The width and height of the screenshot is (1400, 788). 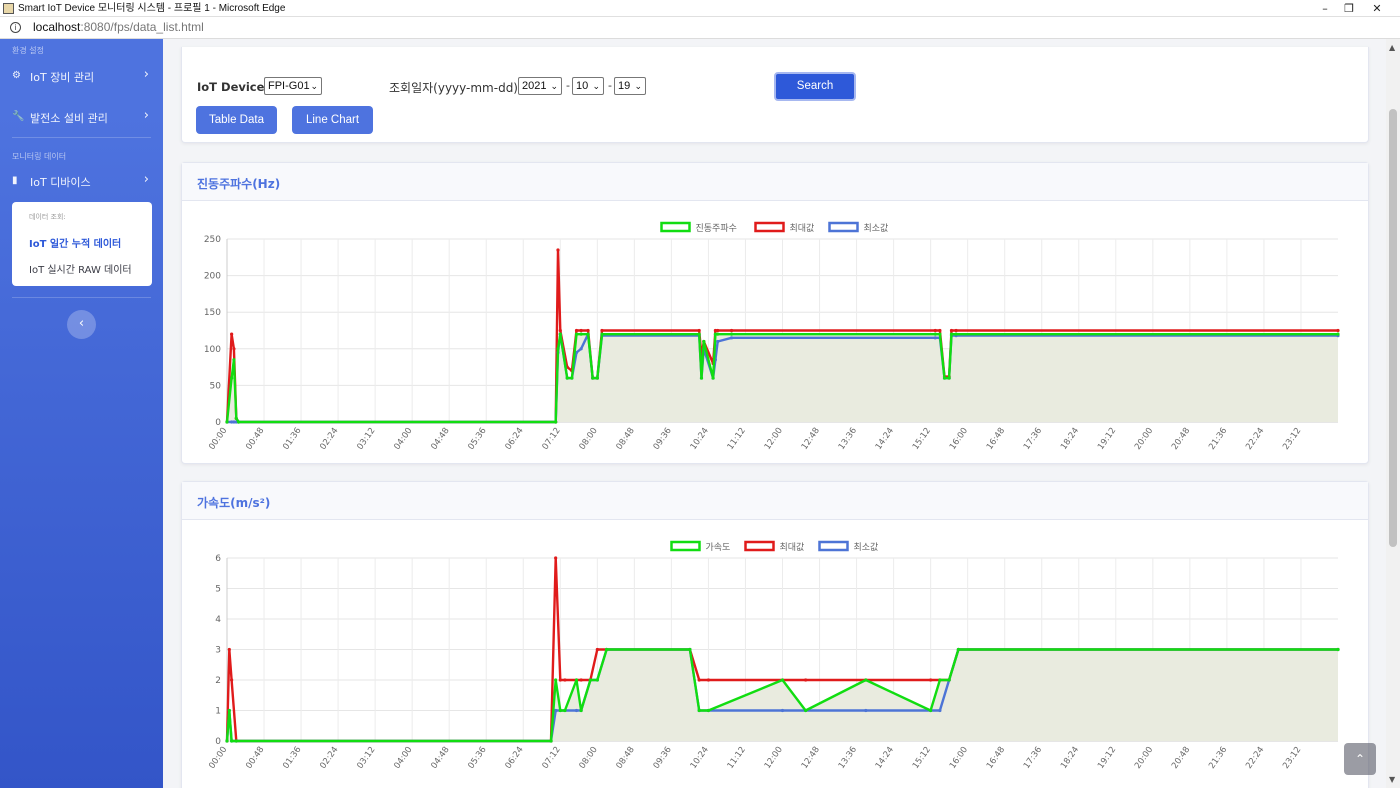 I want to click on sidebar-item-plant-equipment: 🔧 발전소 설비 관리 ›, so click(x=81, y=117).